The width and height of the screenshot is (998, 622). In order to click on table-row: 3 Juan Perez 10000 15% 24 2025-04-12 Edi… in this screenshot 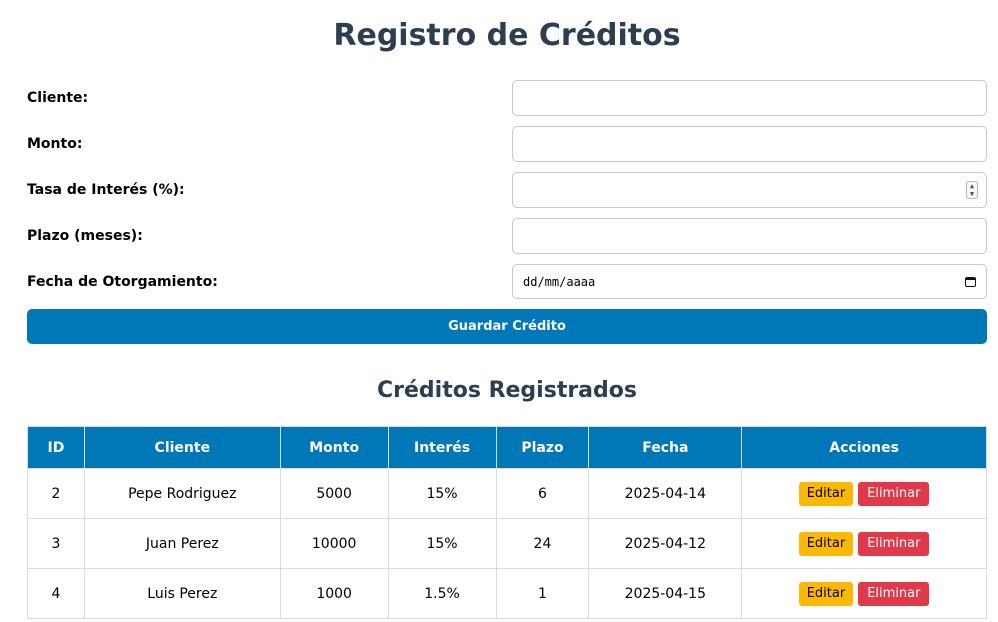, I will do `click(507, 543)`.